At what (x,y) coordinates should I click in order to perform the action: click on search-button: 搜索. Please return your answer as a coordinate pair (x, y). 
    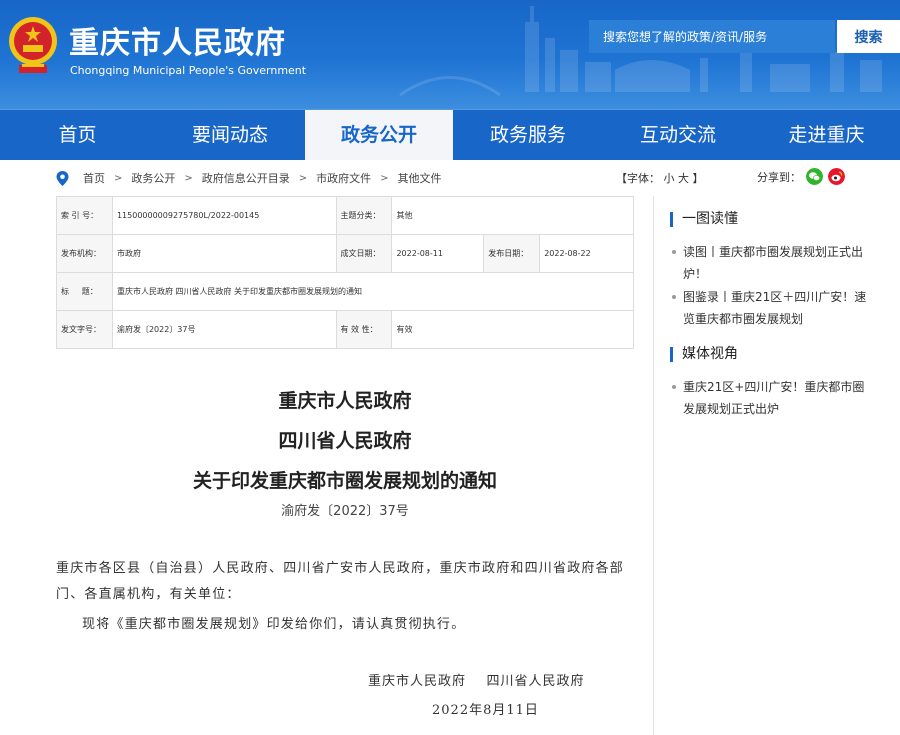
    Looking at the image, I should click on (868, 36).